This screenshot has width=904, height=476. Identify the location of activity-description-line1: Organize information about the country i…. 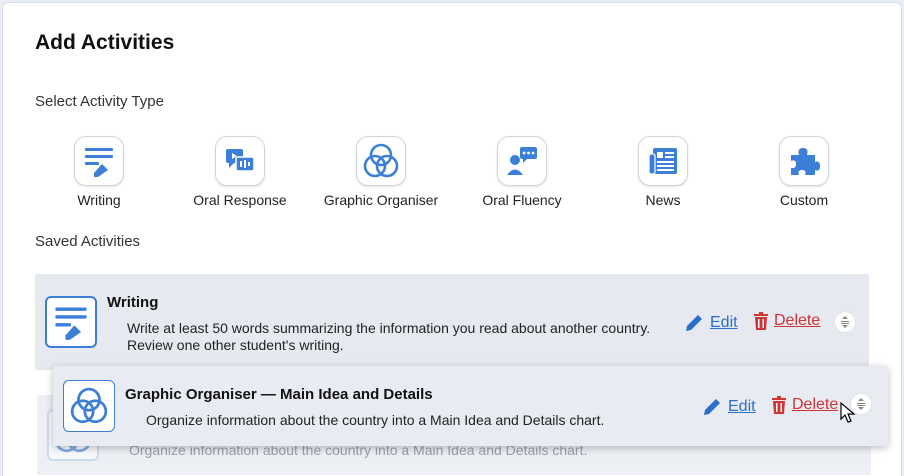
(375, 420).